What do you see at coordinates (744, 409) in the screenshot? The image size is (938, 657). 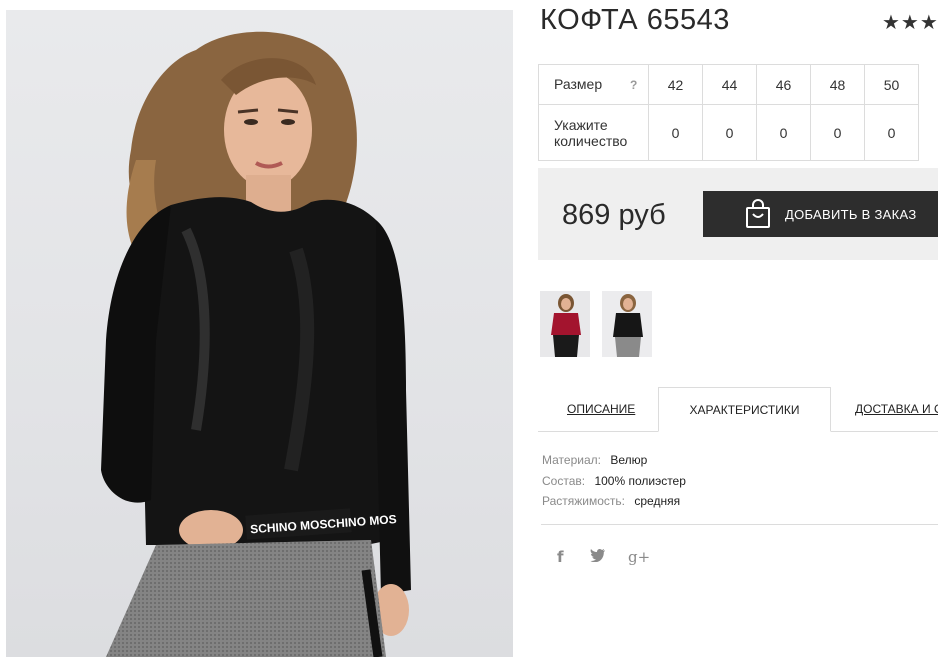 I see `tab-characteristics: ХАРАКТЕРИСТИКИ` at bounding box center [744, 409].